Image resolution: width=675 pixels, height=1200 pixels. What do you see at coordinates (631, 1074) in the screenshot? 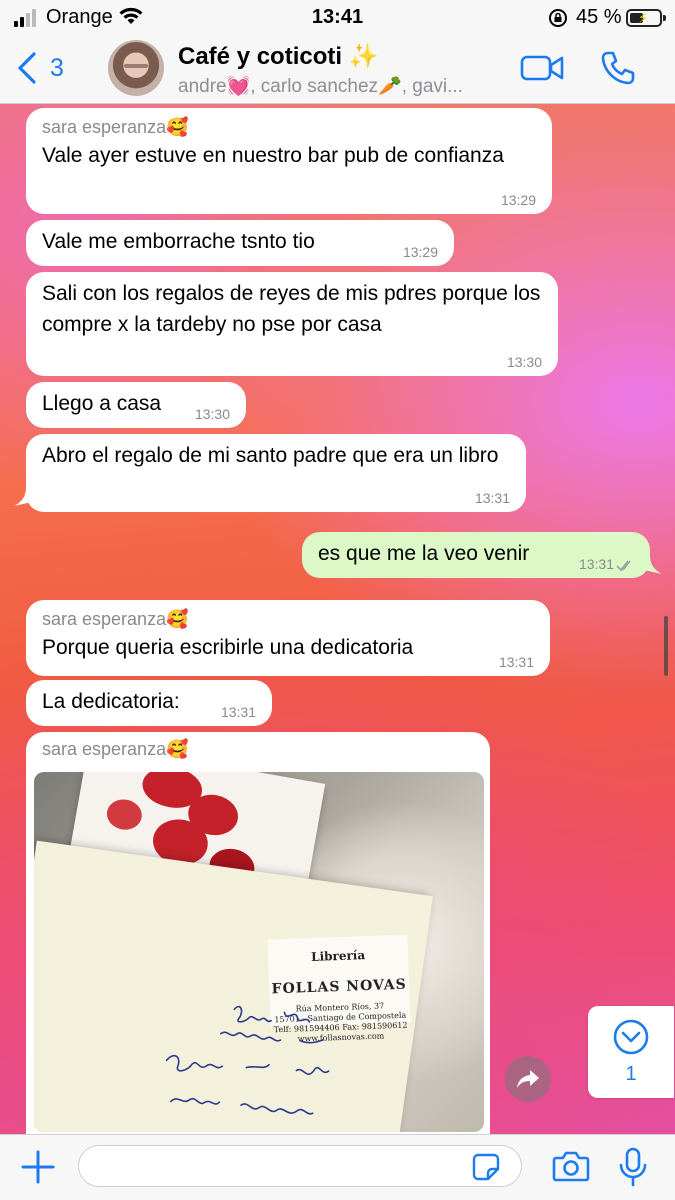
I see `unread-message-count: 1` at bounding box center [631, 1074].